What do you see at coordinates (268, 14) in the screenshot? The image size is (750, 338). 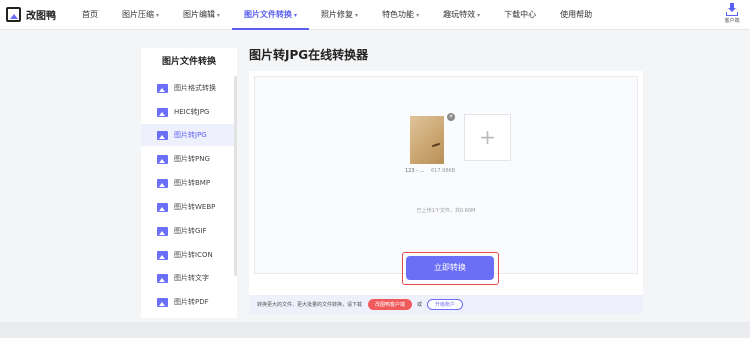 I see `nav-item-label: 图片文件转换` at bounding box center [268, 14].